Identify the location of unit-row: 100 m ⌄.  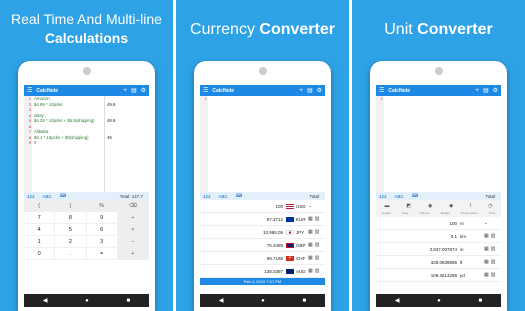
(438, 223).